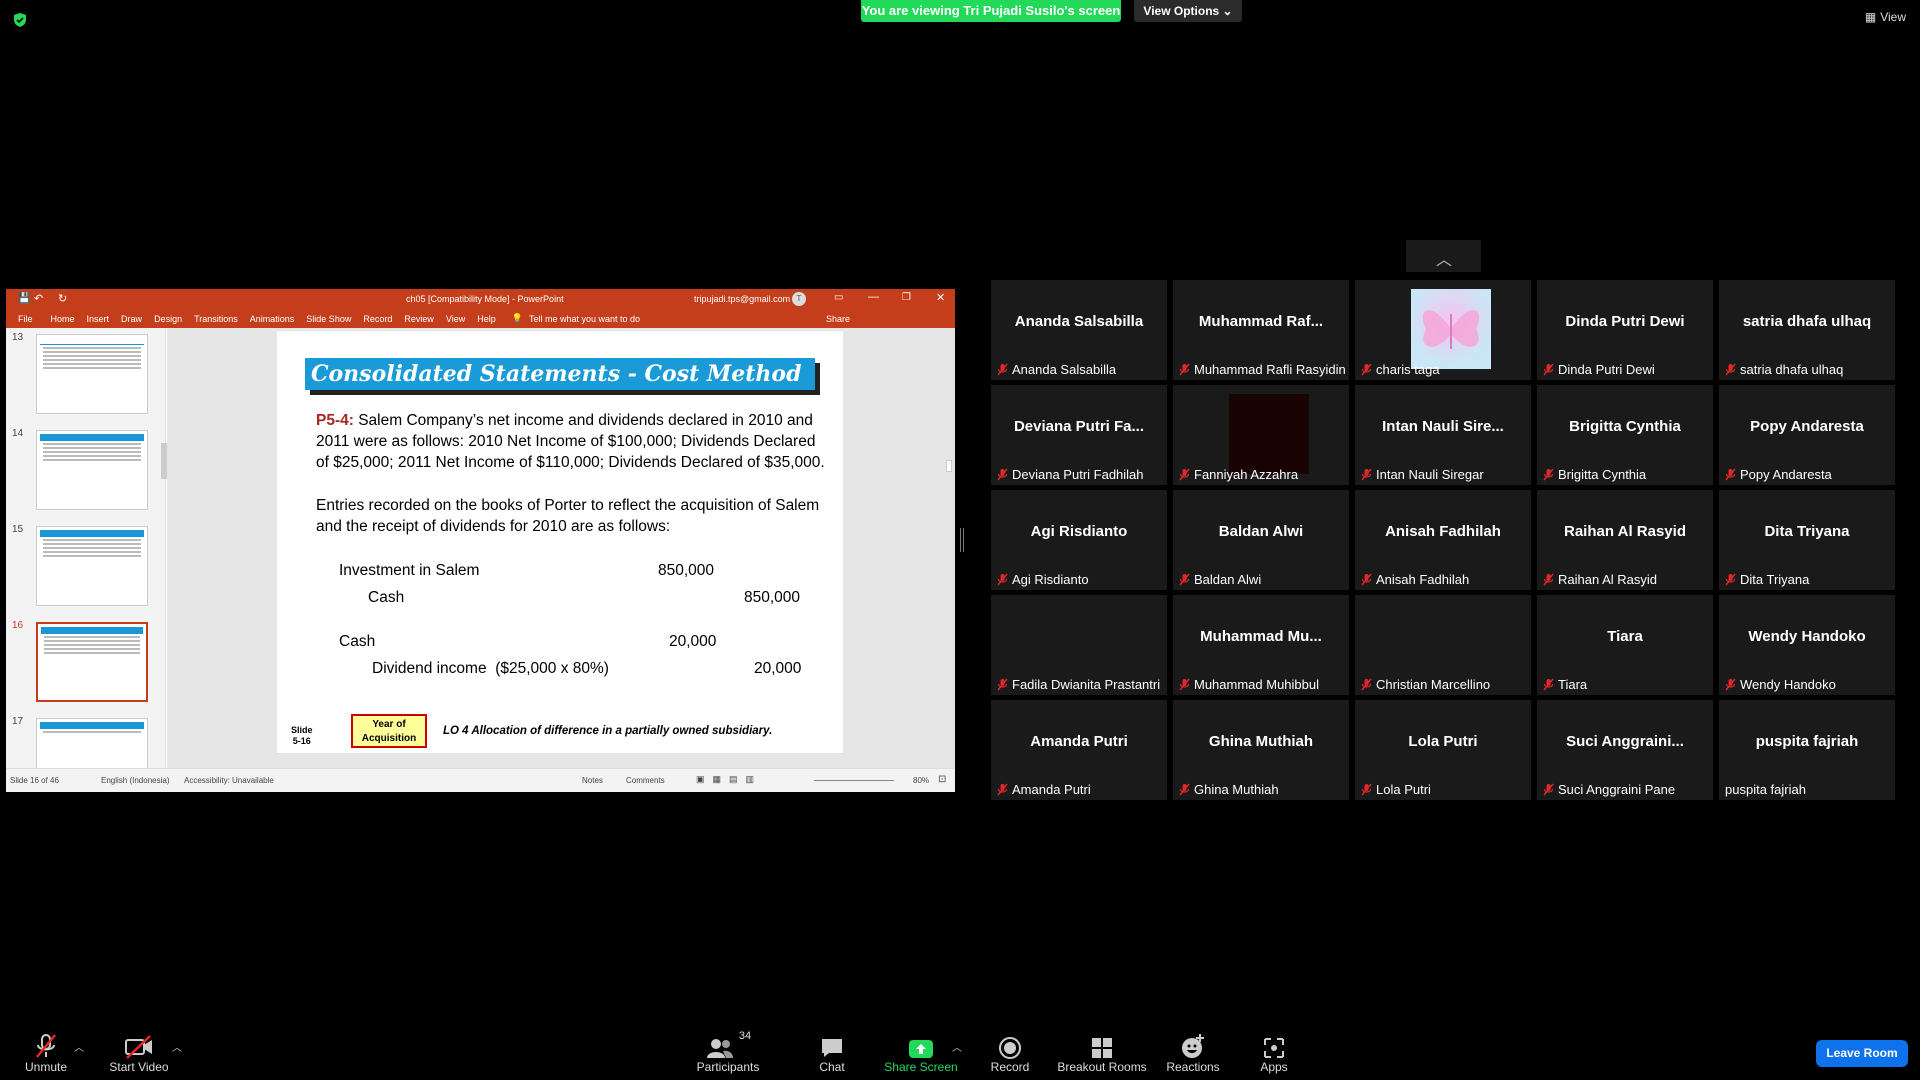 This screenshot has width=1920, height=1080. What do you see at coordinates (838, 297) in the screenshot?
I see `ribbon-display-icon: ▭` at bounding box center [838, 297].